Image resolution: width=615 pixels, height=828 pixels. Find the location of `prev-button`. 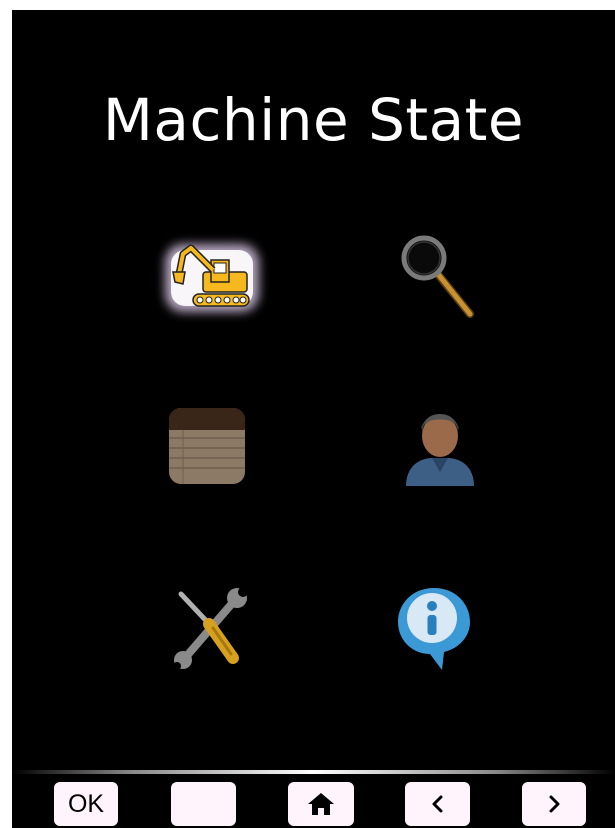

prev-button is located at coordinates (437, 804).